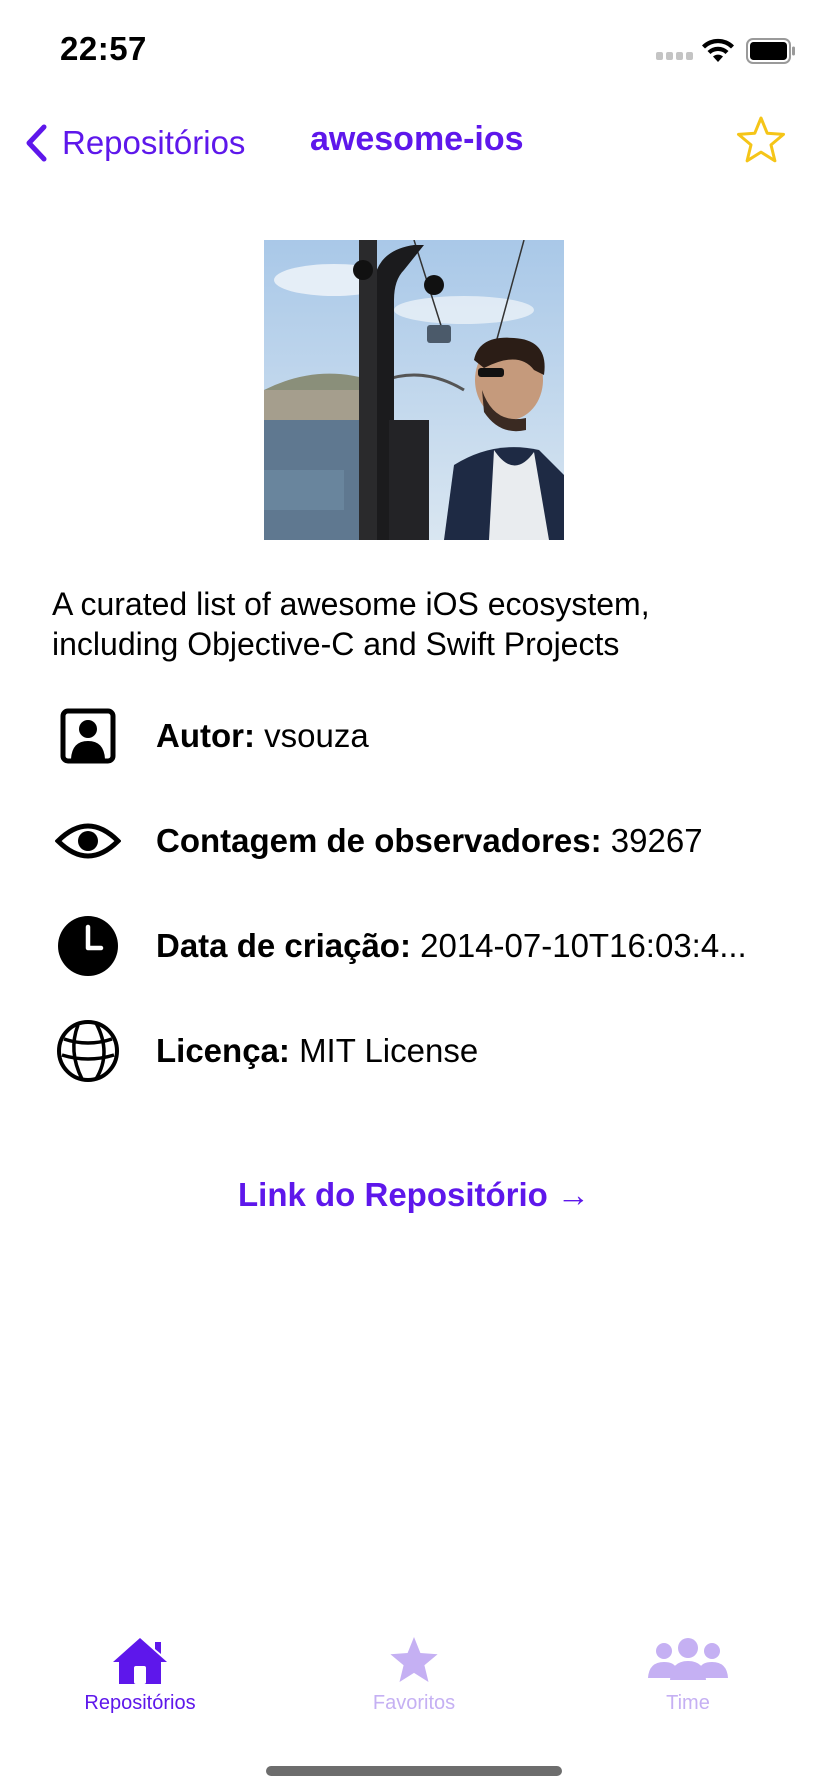 This screenshot has width=828, height=1792. Describe the element at coordinates (761, 141) in the screenshot. I see `star-outline-icon` at that location.